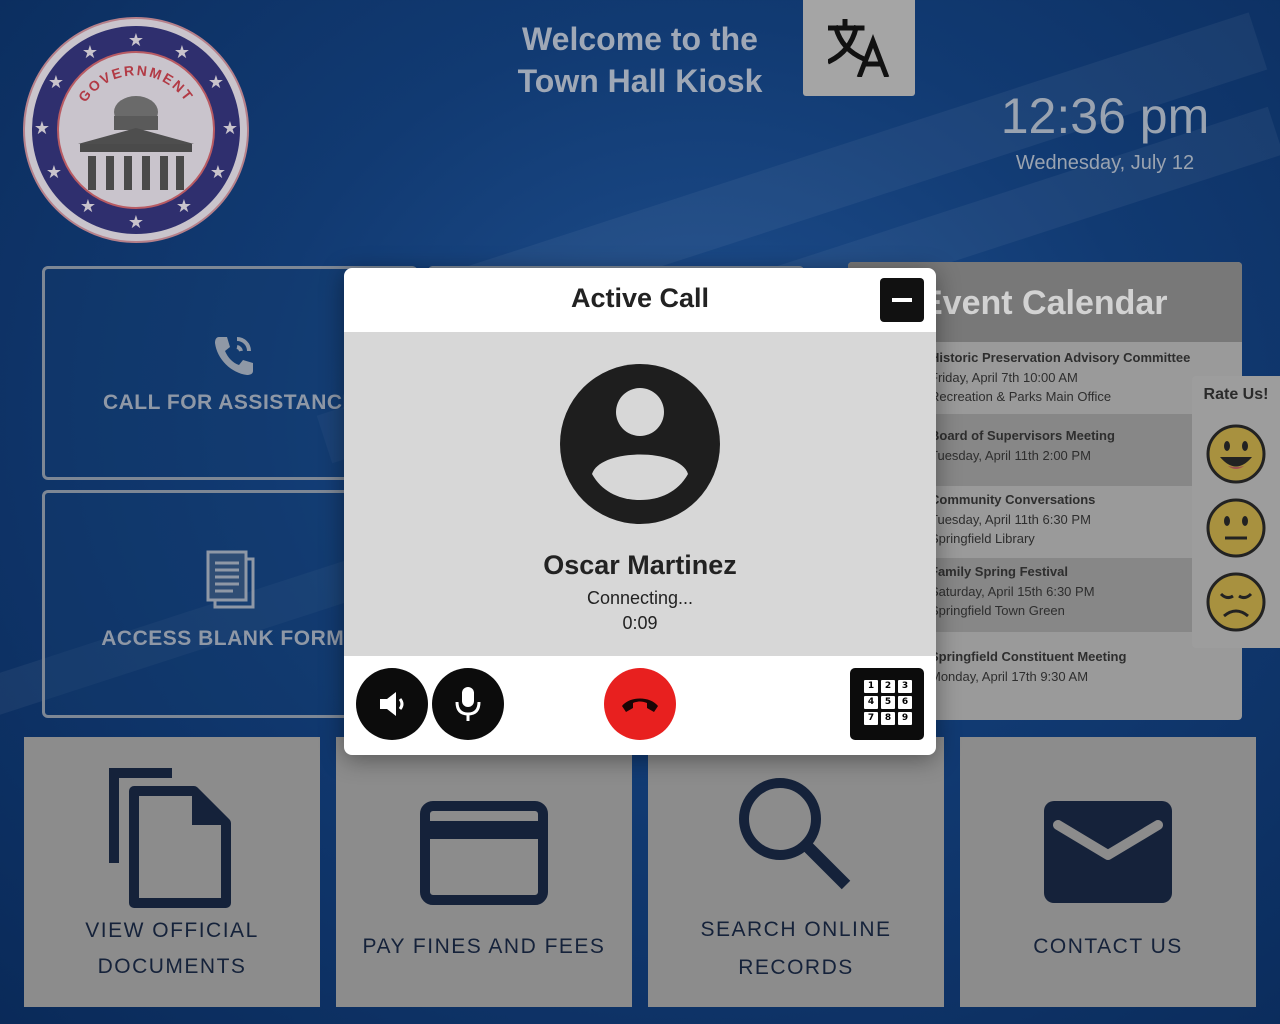 The width and height of the screenshot is (1280, 1024). What do you see at coordinates (1236, 454) in the screenshot?
I see `happy-face-icon` at bounding box center [1236, 454].